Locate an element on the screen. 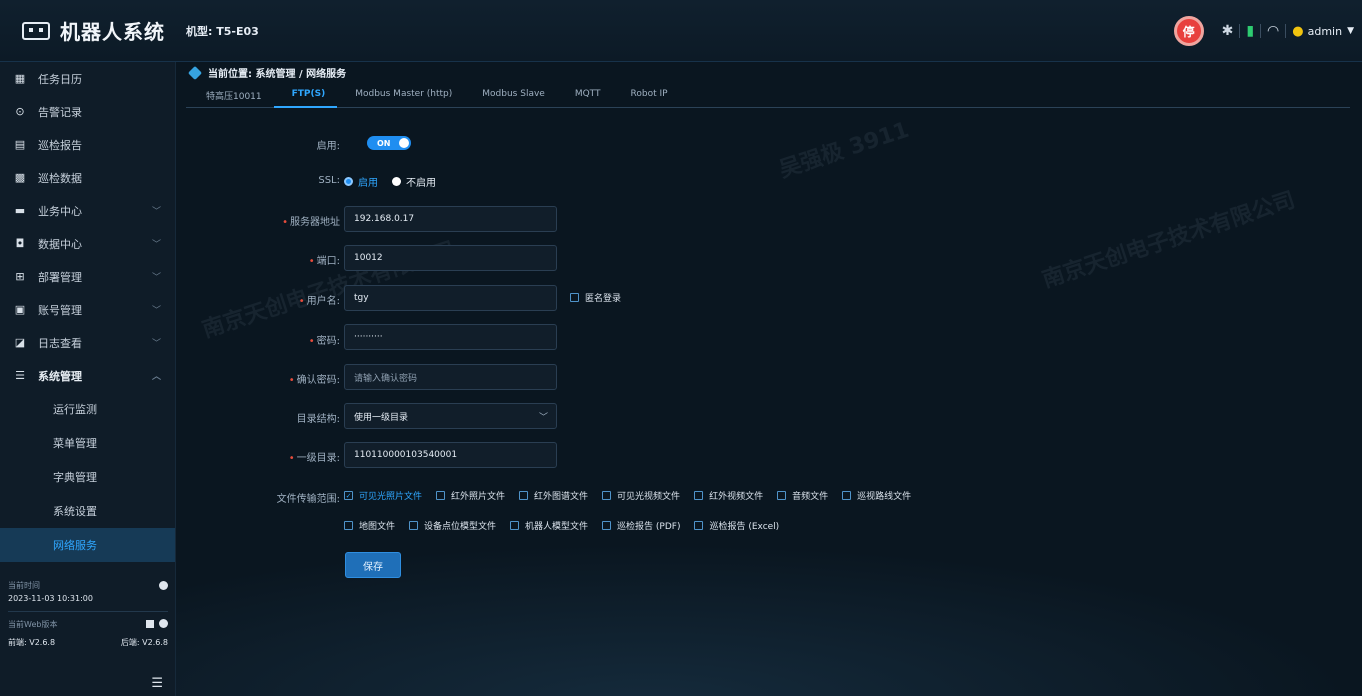 This screenshot has width=1362, height=696. back-version: 后端: V2.6.8 is located at coordinates (144, 642).